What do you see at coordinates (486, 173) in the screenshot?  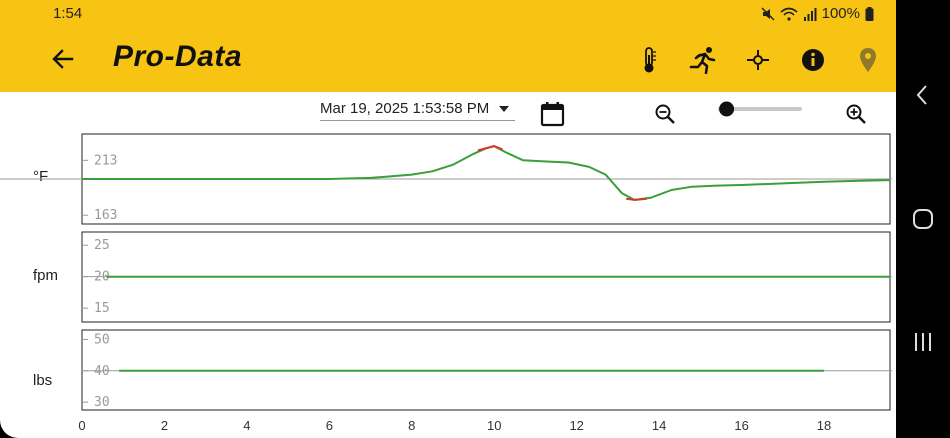 I see `series-line` at bounding box center [486, 173].